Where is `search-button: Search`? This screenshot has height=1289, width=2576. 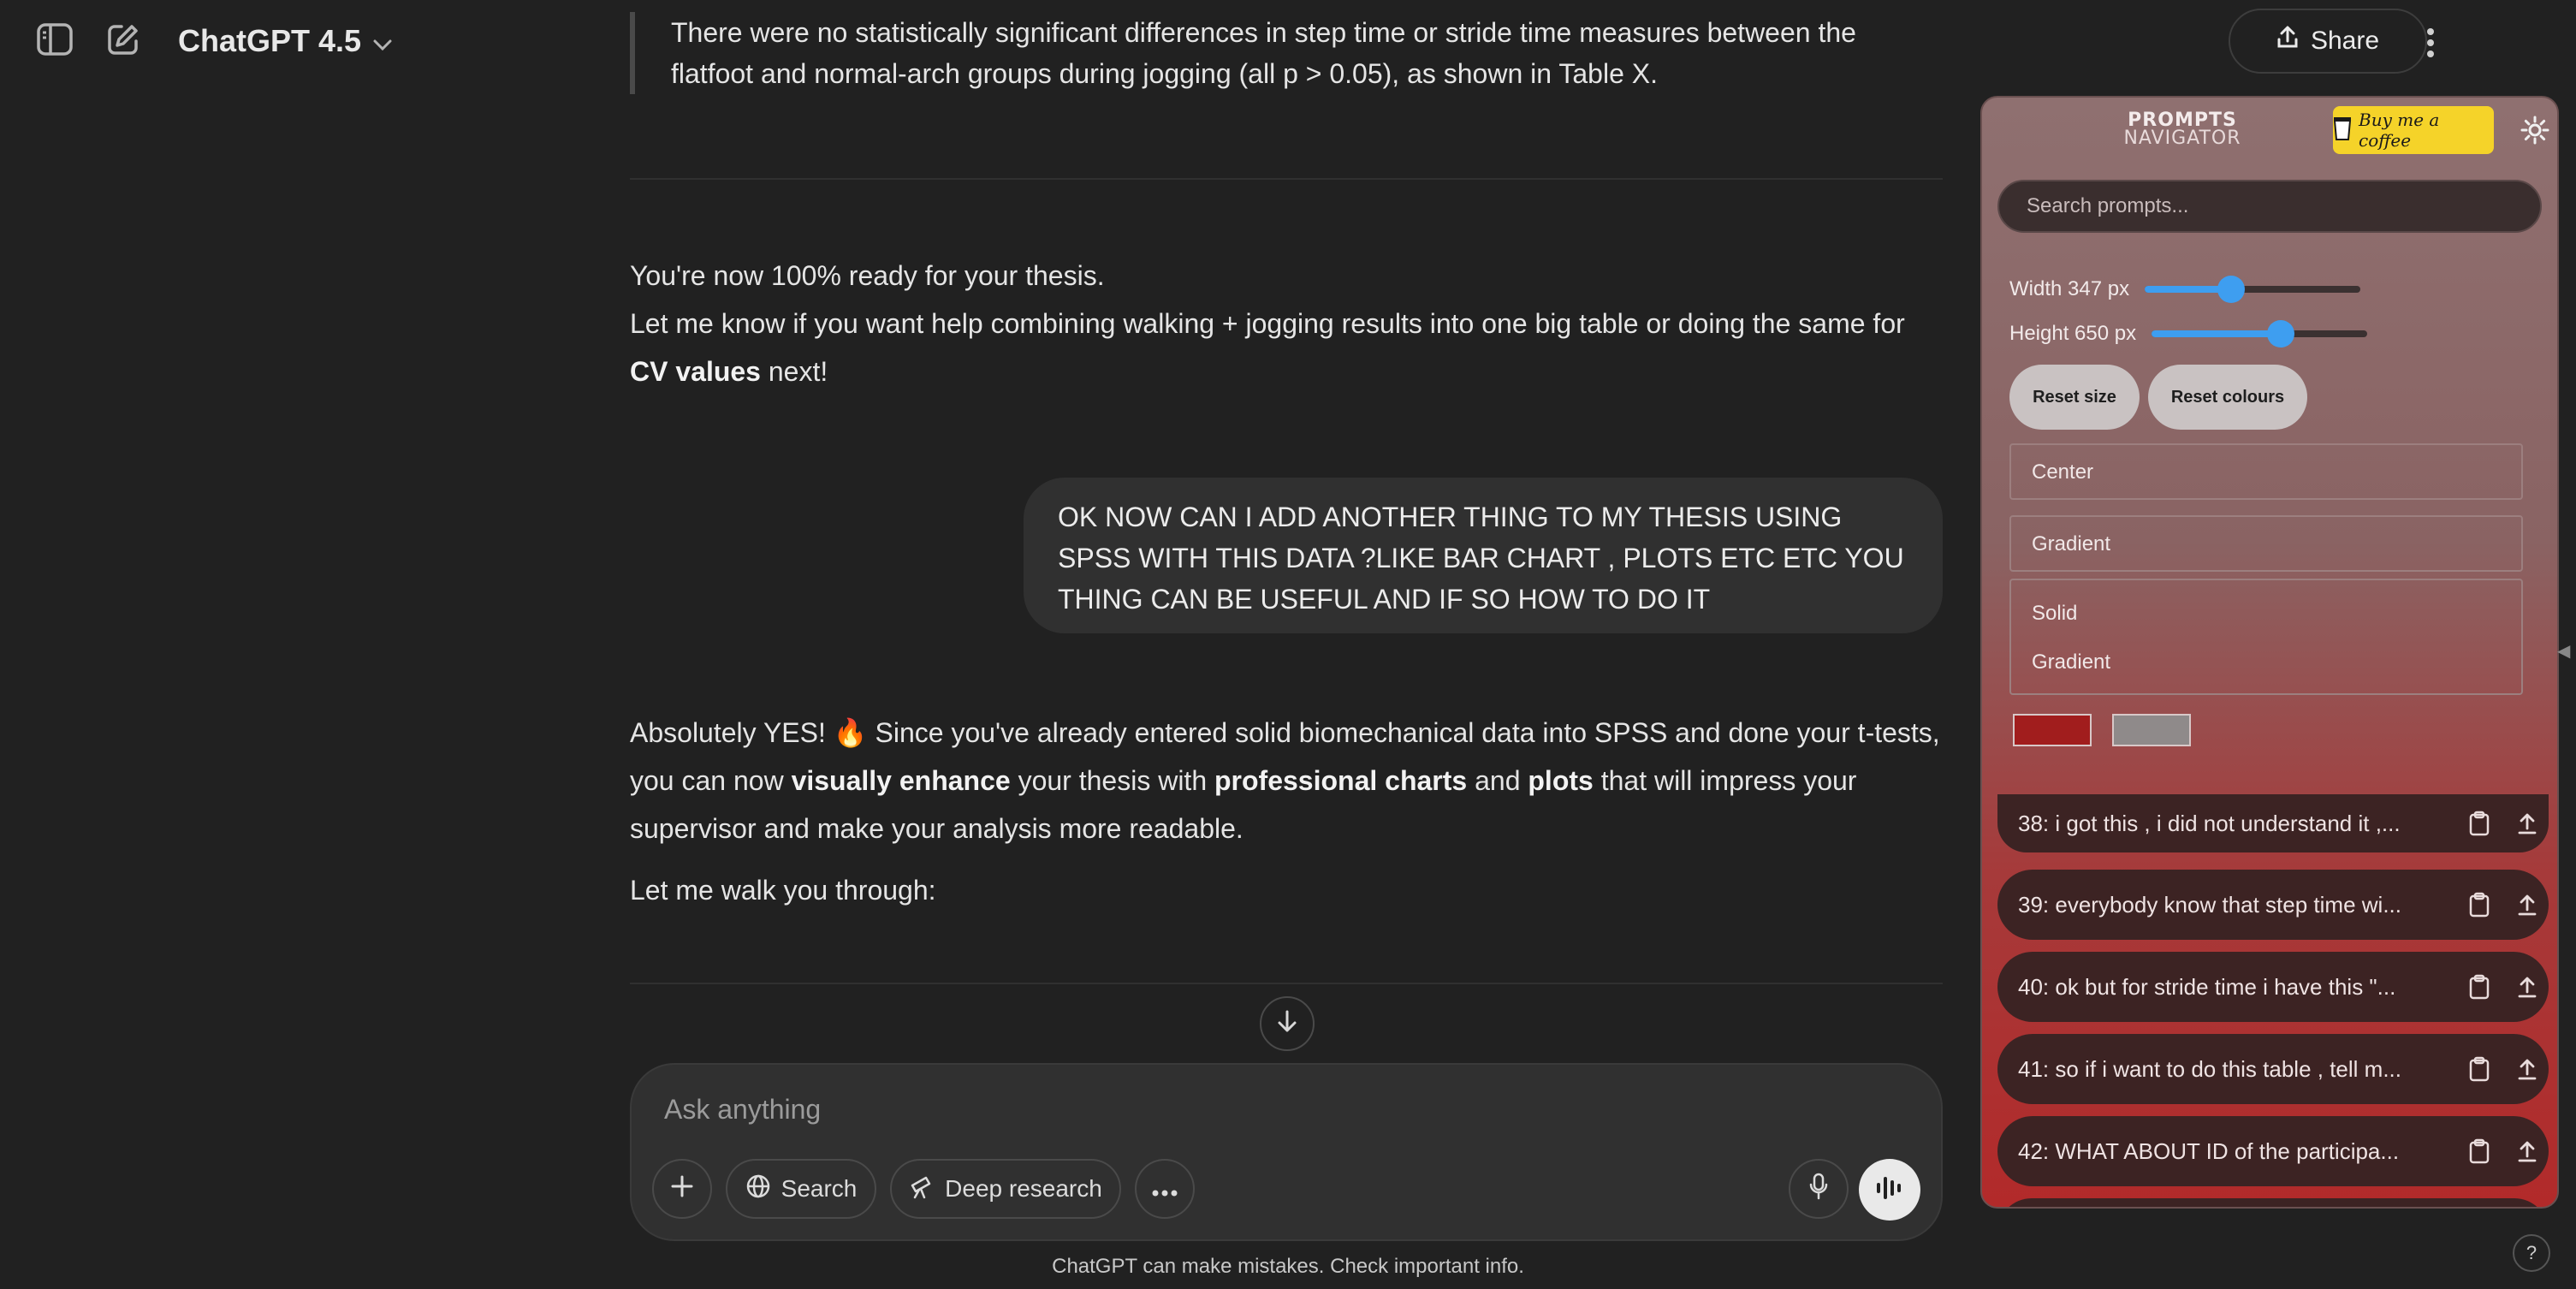 search-button: Search is located at coordinates (801, 1189).